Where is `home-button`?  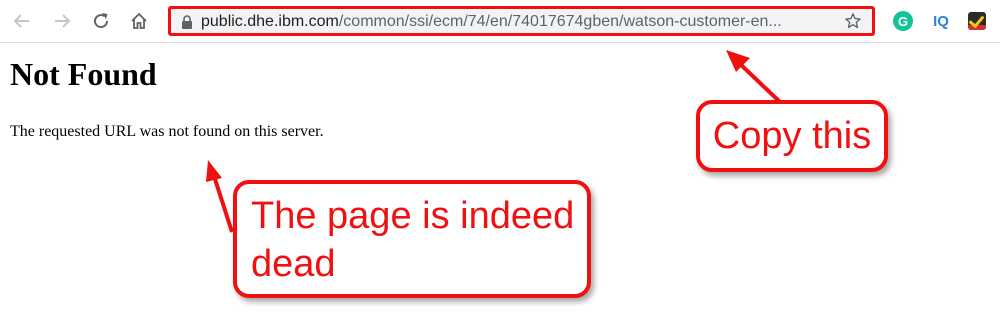
home-button is located at coordinates (139, 21).